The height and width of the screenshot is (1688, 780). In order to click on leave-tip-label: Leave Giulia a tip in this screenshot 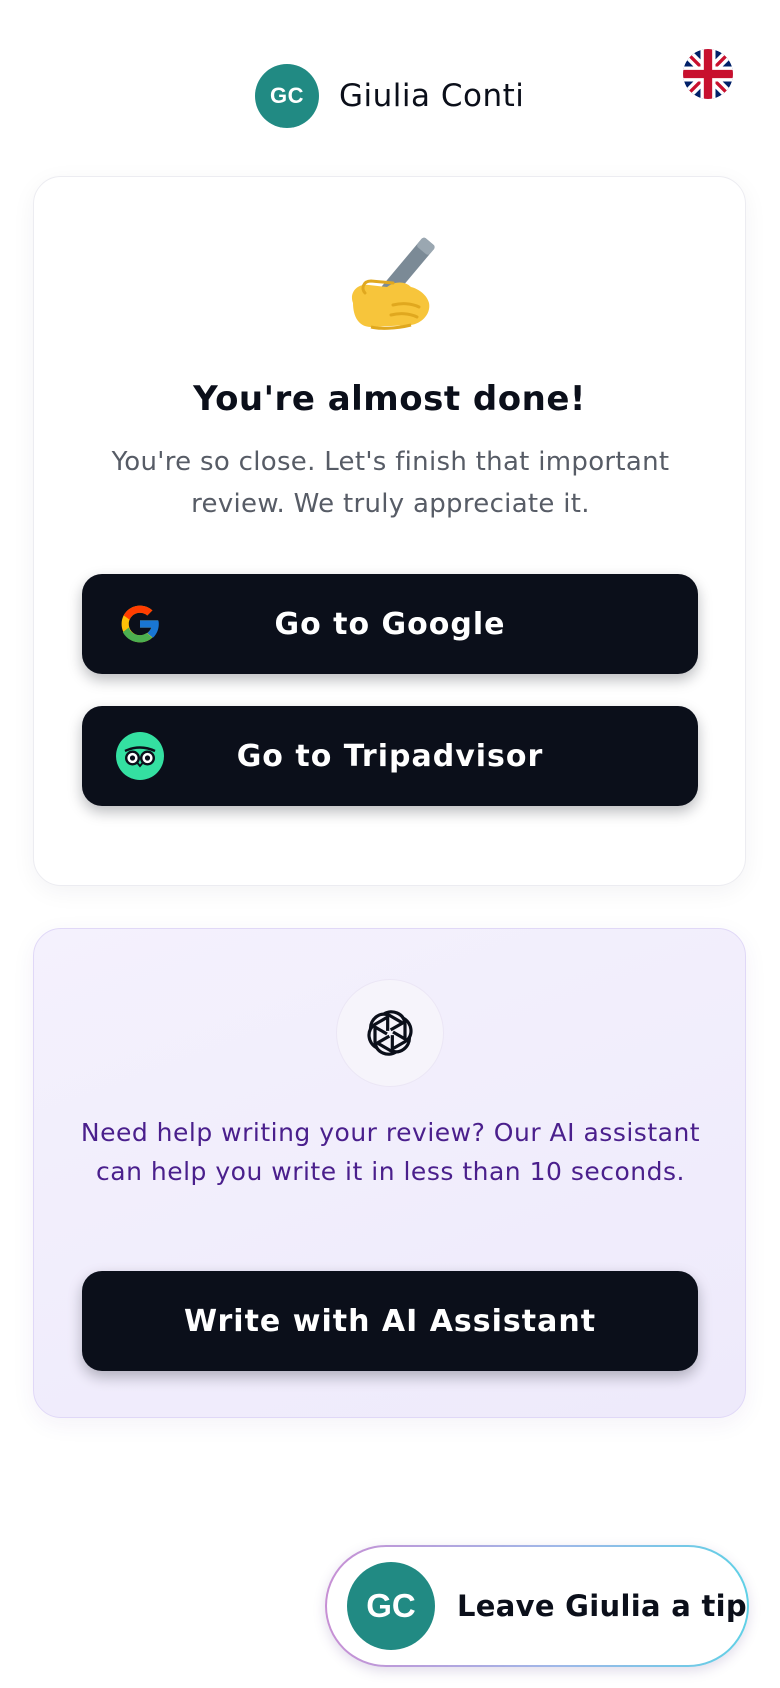, I will do `click(602, 1606)`.